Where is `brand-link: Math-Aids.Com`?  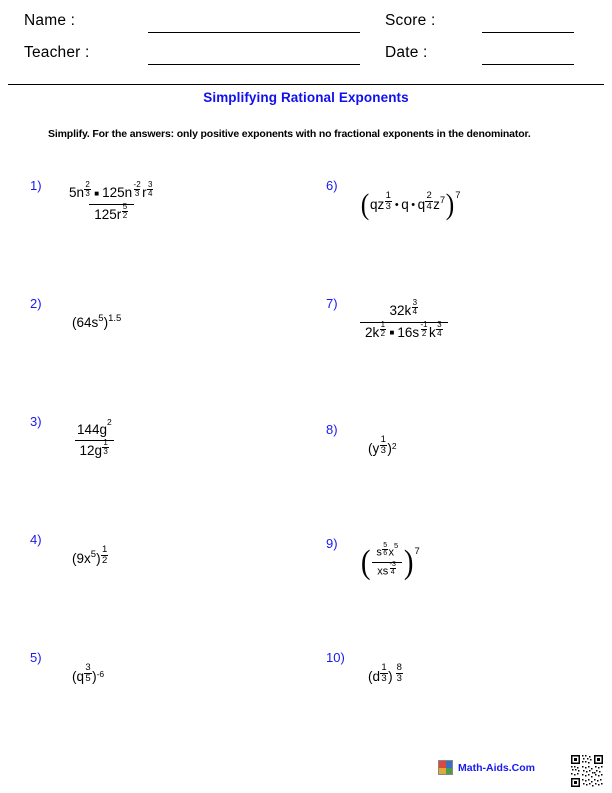
brand-link: Math-Aids.Com is located at coordinates (486, 767).